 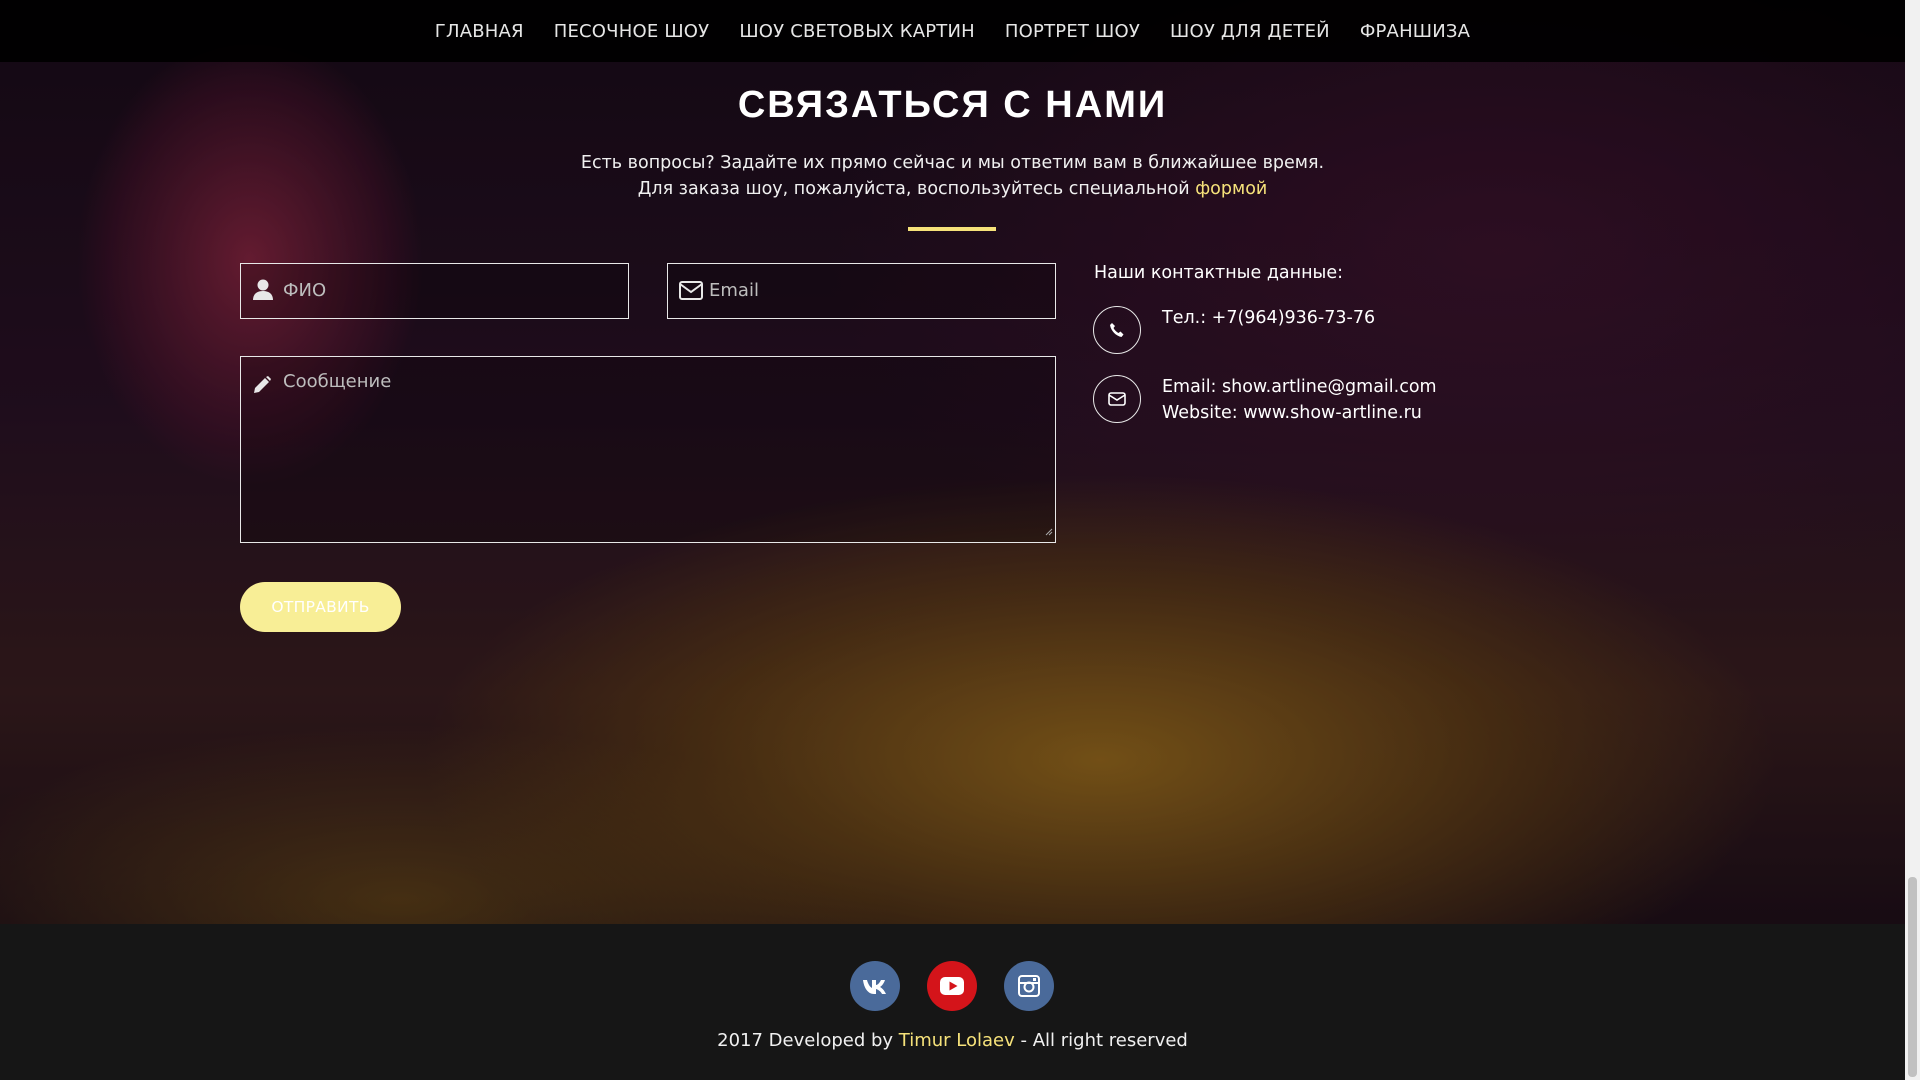 What do you see at coordinates (1912, 977) in the screenshot?
I see `scrollbar-thumb` at bounding box center [1912, 977].